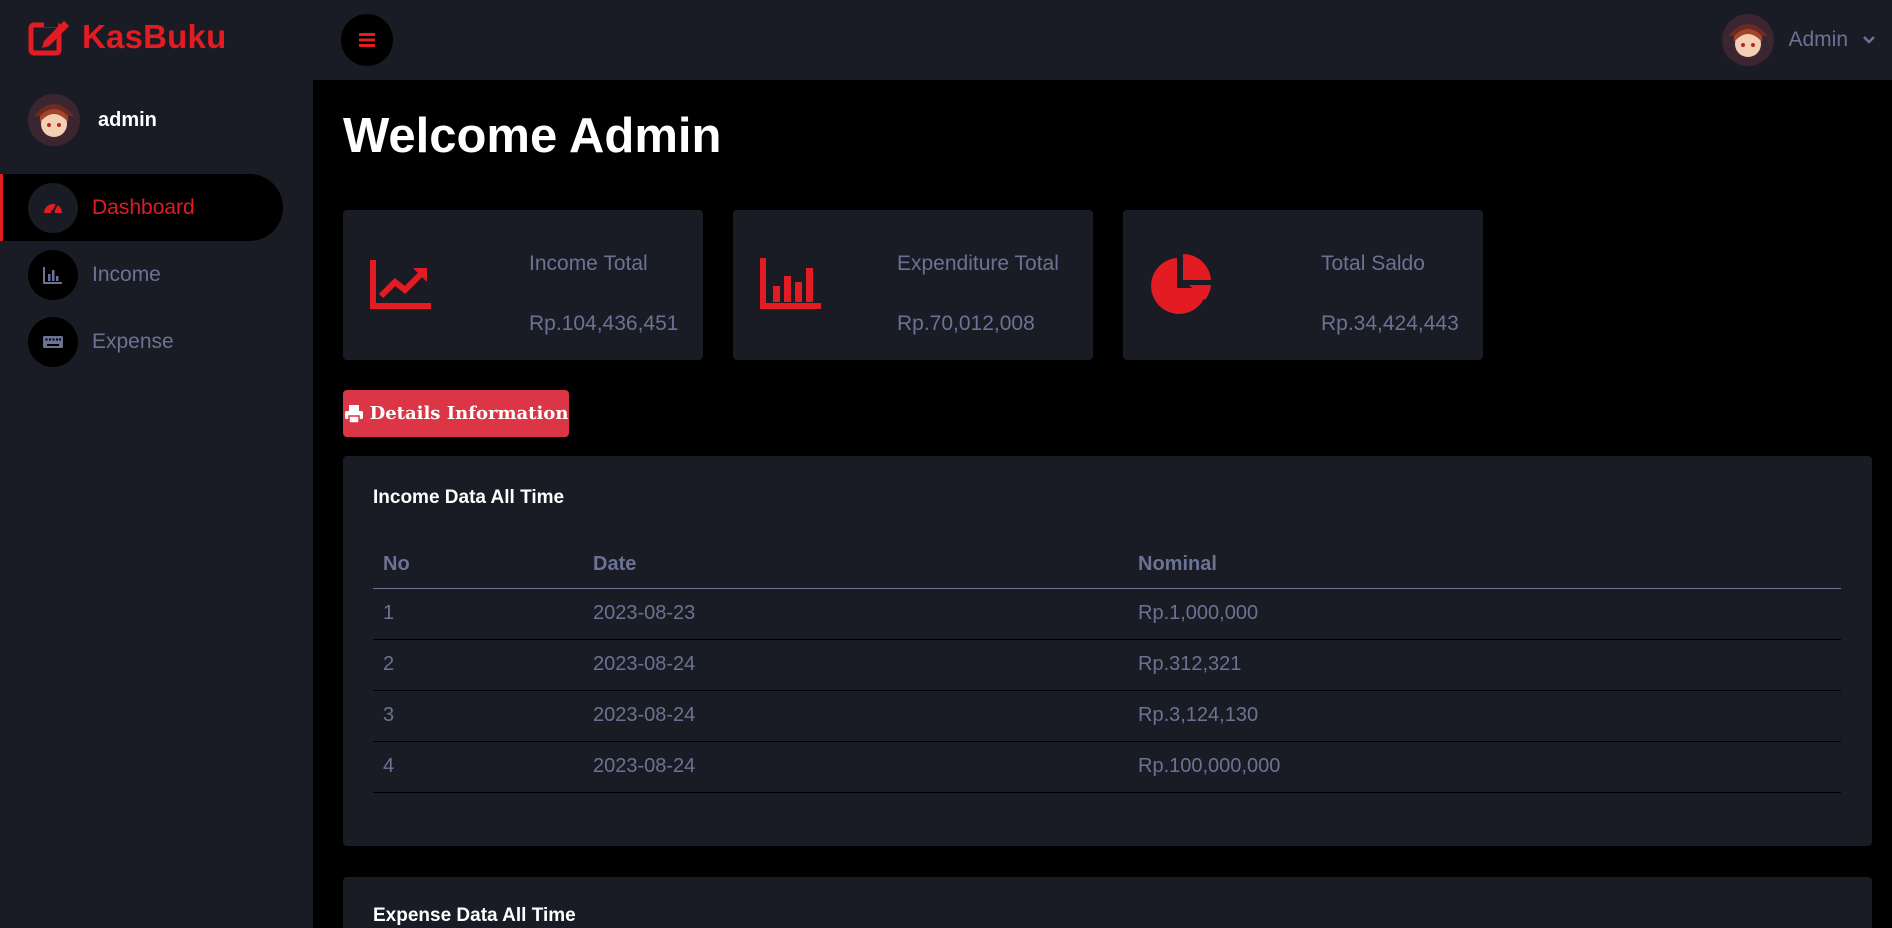 This screenshot has height=928, width=1892. Describe the element at coordinates (478, 665) in the screenshot. I see `cell-no: 2` at that location.